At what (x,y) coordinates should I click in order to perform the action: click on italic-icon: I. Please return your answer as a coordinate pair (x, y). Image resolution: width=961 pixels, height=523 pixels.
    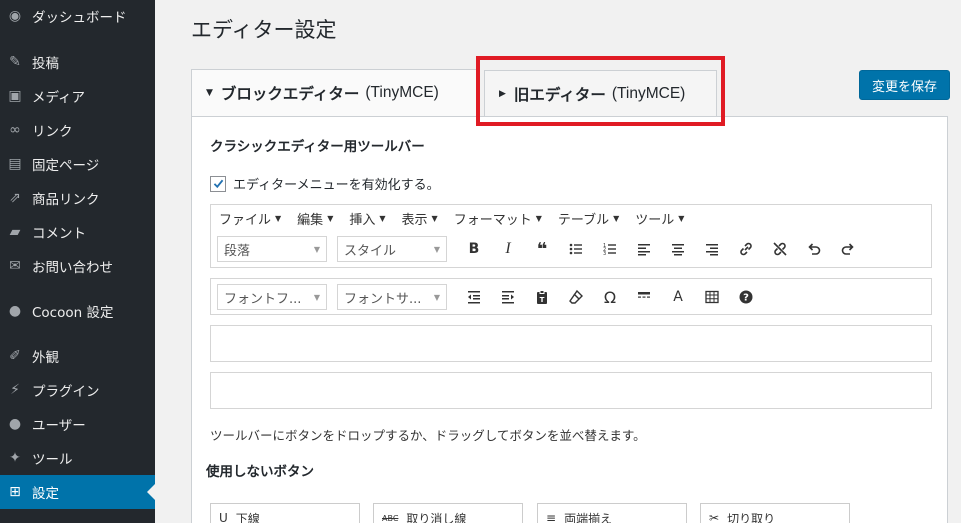
    Looking at the image, I should click on (508, 249).